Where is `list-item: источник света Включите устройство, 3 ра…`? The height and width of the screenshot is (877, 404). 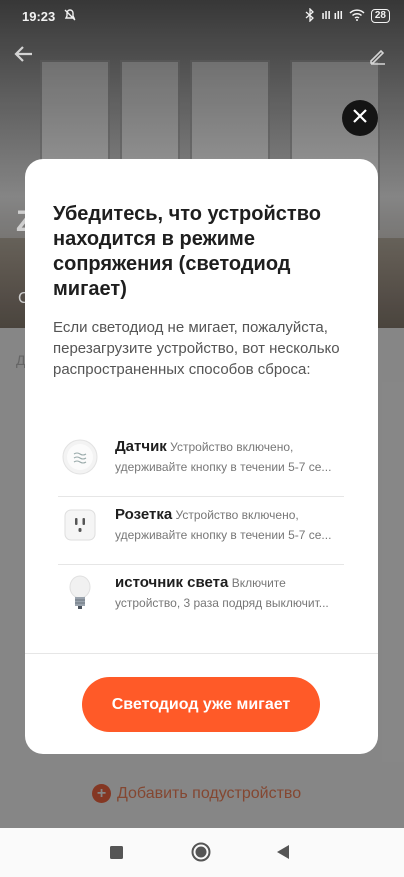
list-item: источник света Включите устройство, 3 ра… is located at coordinates (201, 599).